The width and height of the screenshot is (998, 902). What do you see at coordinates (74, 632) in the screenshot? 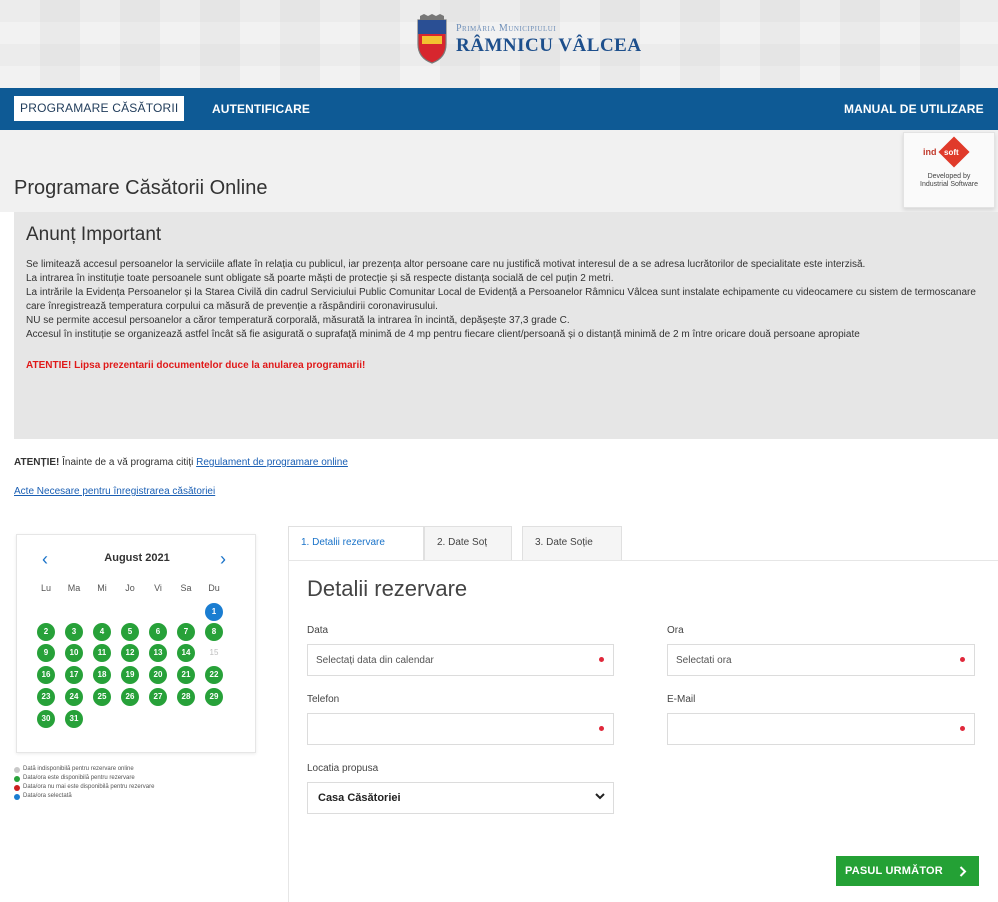
I see `calendar-day: 3` at bounding box center [74, 632].